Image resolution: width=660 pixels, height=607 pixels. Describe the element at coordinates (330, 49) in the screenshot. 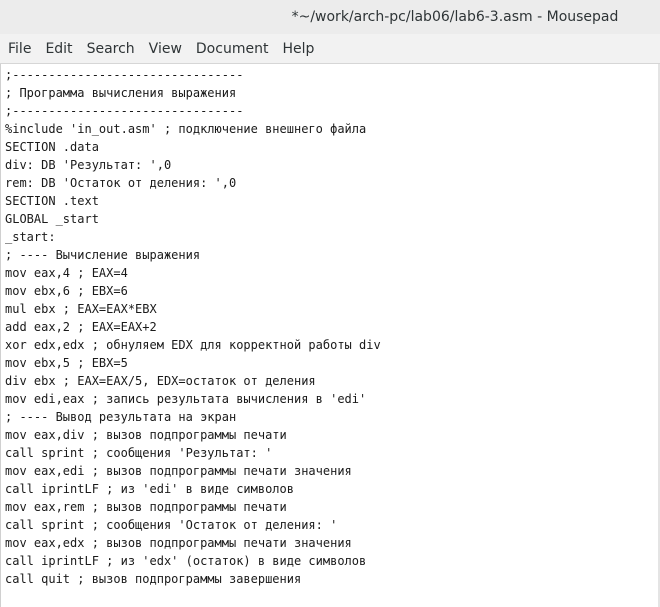

I see `menu-bar: File Edit Search View Document Help` at that location.